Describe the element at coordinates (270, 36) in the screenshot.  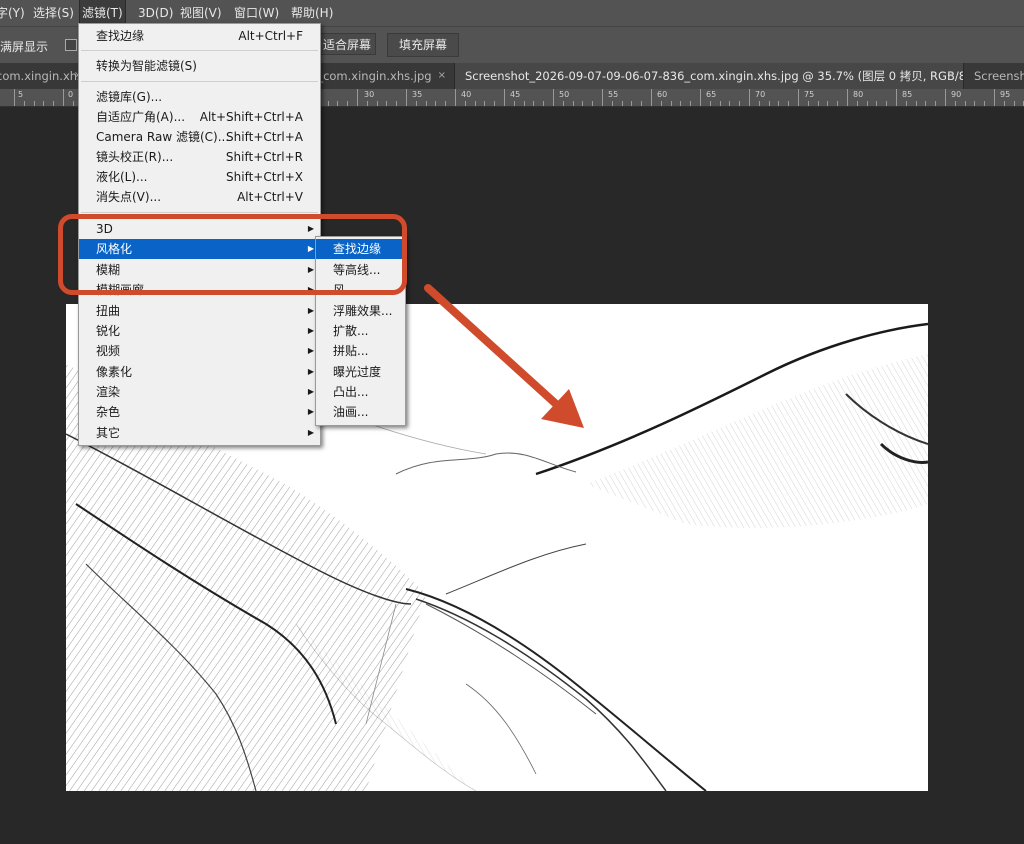
I see `menu-item-shortcut: Alt+Ctrl+F` at that location.